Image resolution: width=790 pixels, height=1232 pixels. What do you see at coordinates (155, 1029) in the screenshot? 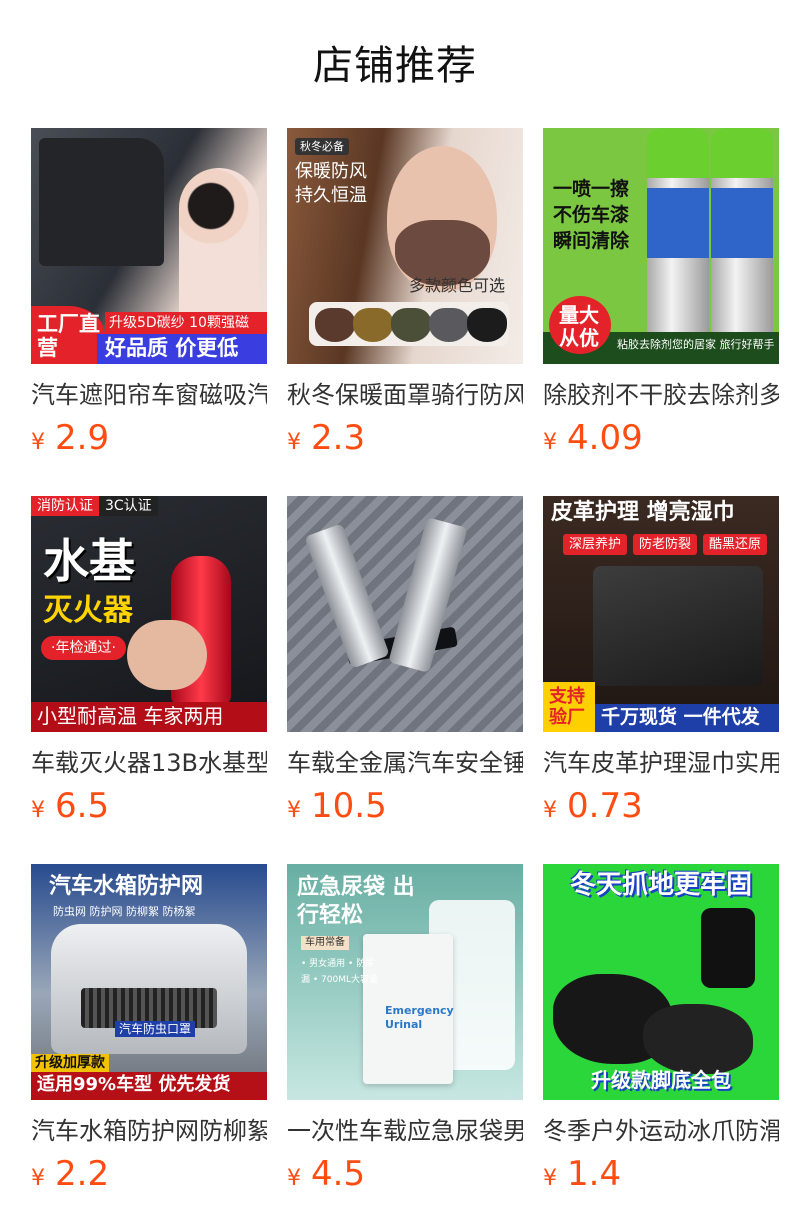
I see `product-label: 汽车防虫口罩` at bounding box center [155, 1029].